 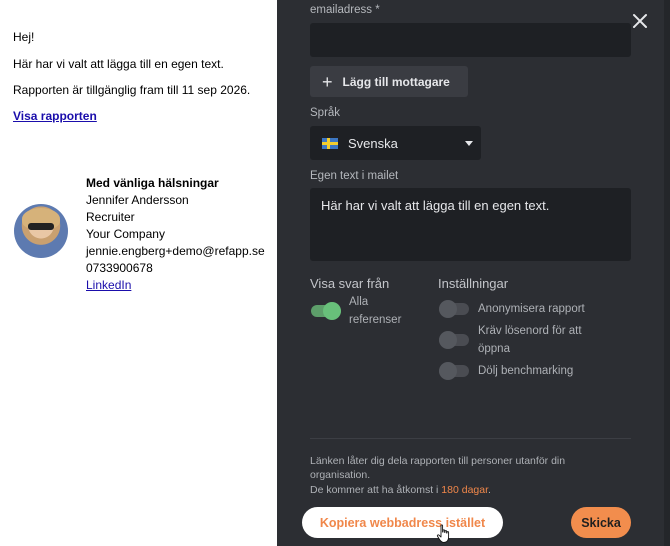 I want to click on info-line-3: De kommer att ha åtkomst i 180 dagar., so click(x=400, y=490).